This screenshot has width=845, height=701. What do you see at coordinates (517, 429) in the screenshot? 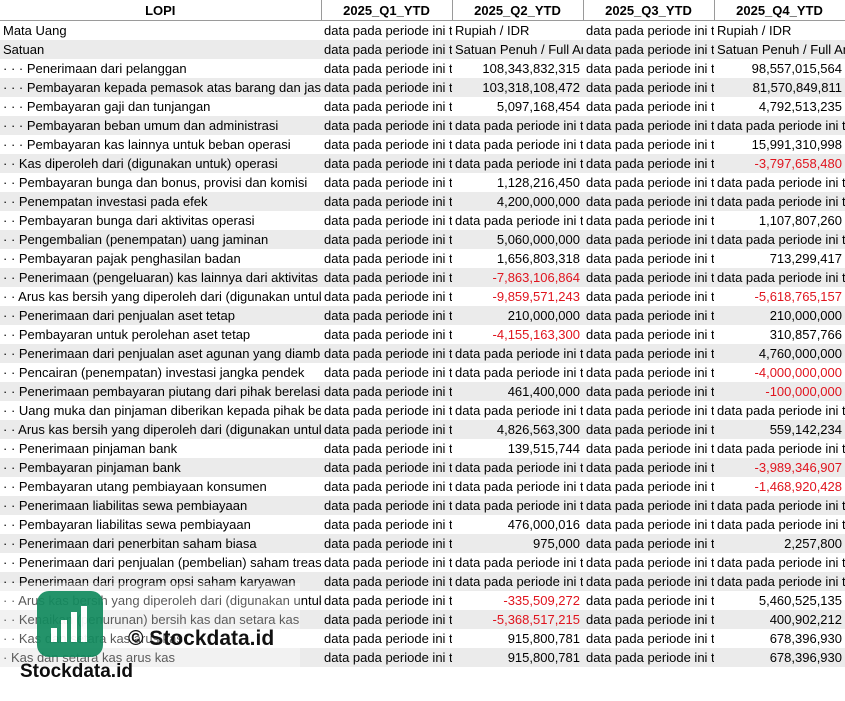
I see `value-cell: 4,826,563,300` at bounding box center [517, 429].